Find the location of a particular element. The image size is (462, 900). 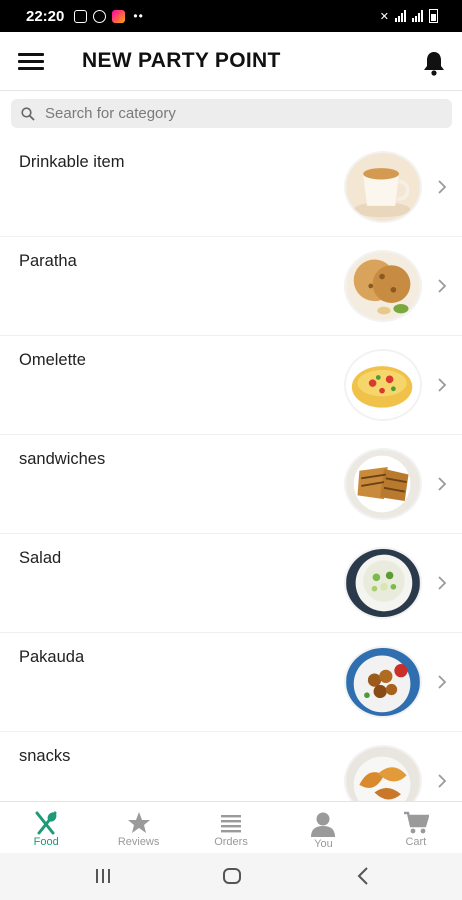

person-icon is located at coordinates (323, 824).